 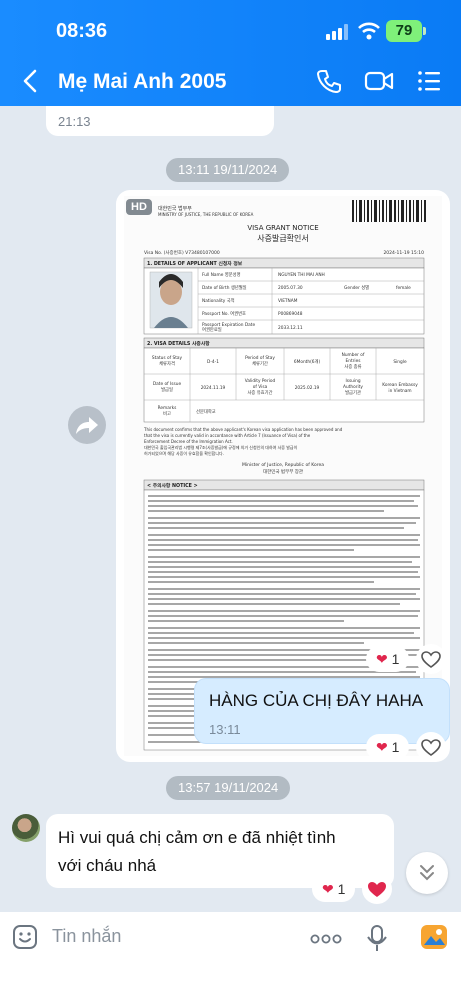 What do you see at coordinates (107, 865) in the screenshot?
I see `message-text-line-2: với cháu nhá` at bounding box center [107, 865].